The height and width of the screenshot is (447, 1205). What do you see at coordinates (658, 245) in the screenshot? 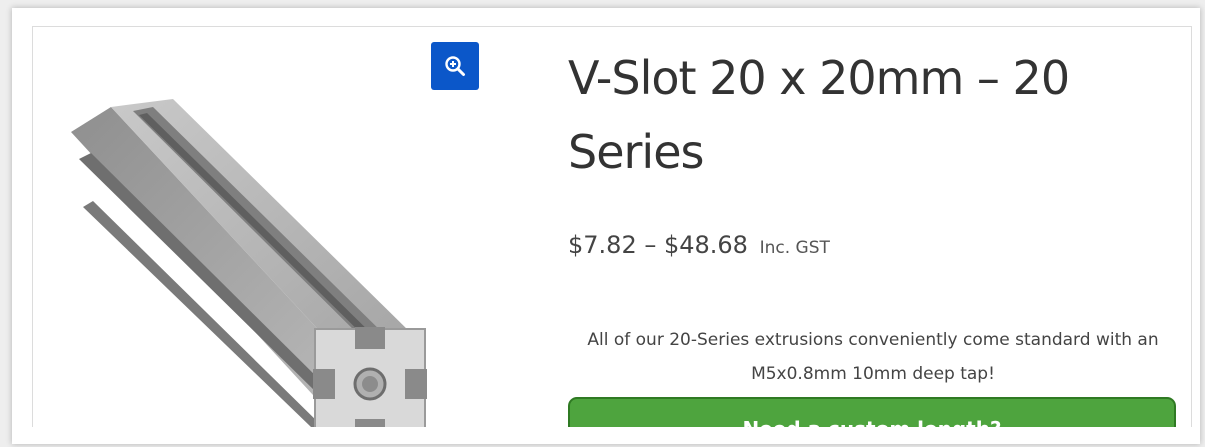
I see `price-range: $7.82 – $48.68` at bounding box center [658, 245].